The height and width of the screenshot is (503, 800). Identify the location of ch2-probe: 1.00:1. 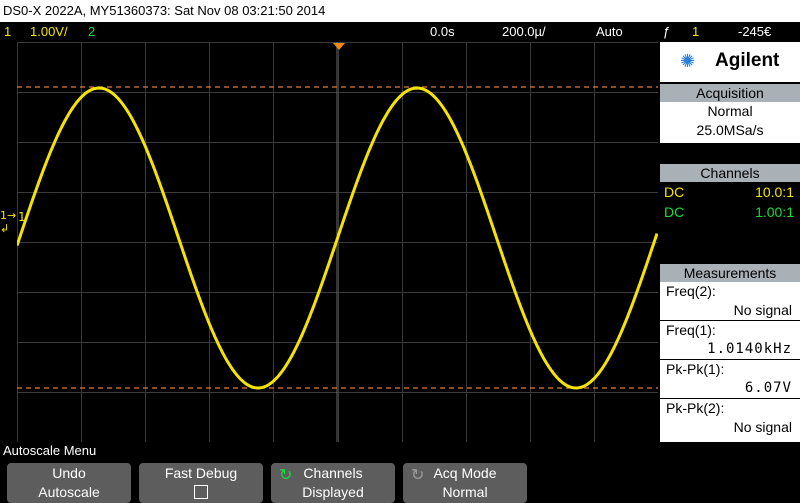
(774, 212).